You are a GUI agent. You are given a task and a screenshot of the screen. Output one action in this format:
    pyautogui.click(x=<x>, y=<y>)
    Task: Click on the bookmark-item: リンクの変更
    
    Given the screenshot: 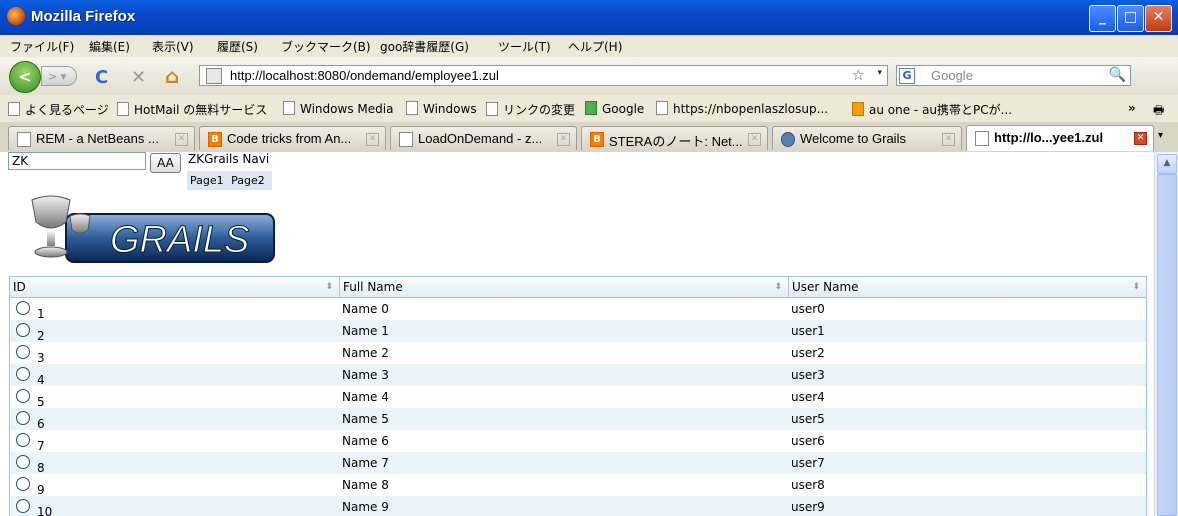 What is the action you would take?
    pyautogui.click(x=530, y=109)
    